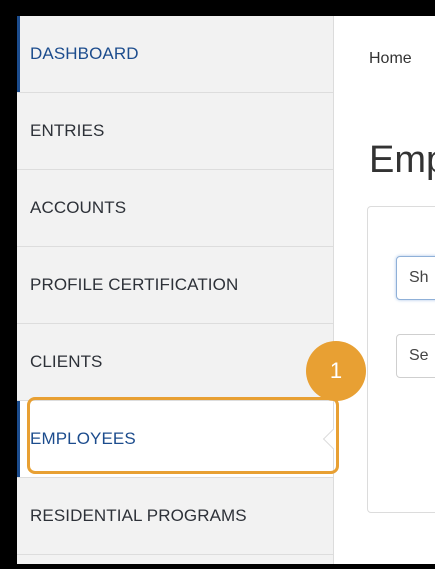 This screenshot has height=569, width=435. I want to click on content-panel: Sh Se, so click(401, 359).